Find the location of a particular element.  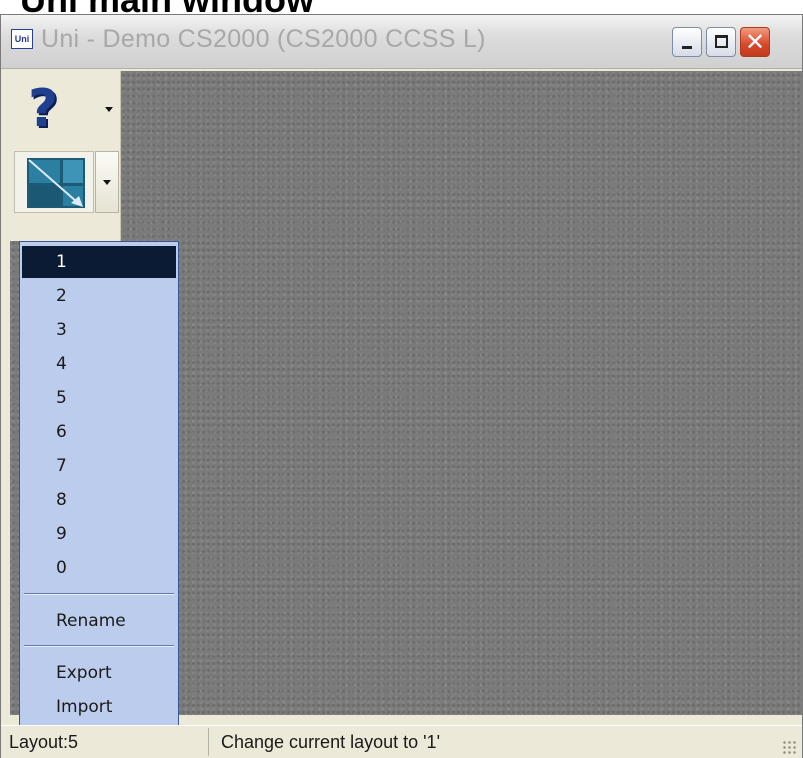

menu-item-layout-8: 8 is located at coordinates (99, 500).